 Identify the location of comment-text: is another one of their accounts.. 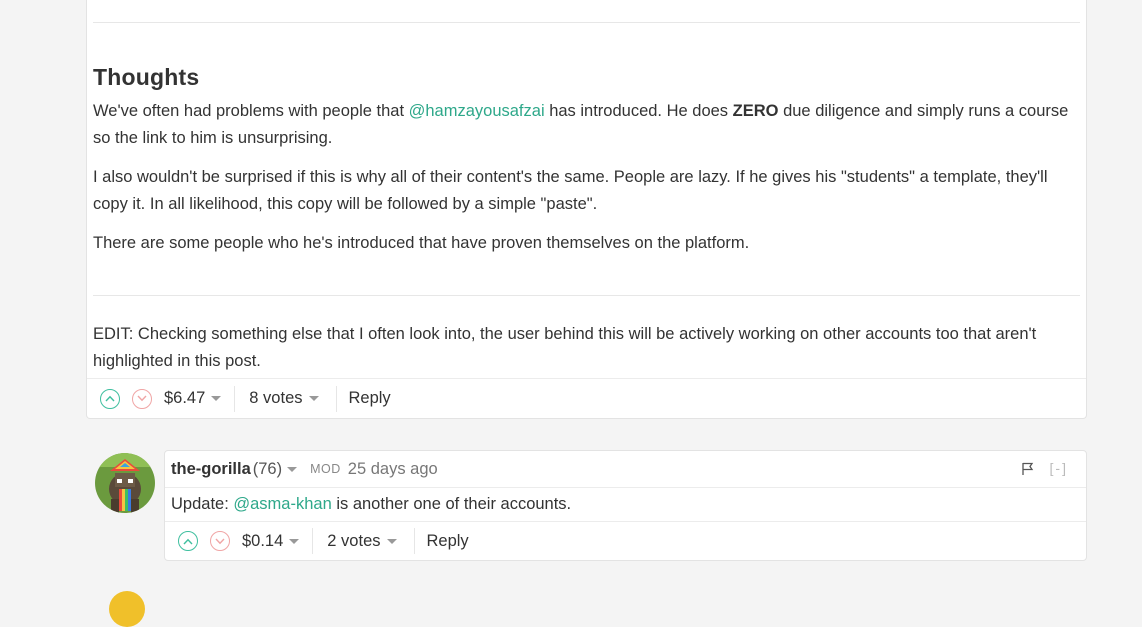
(451, 504).